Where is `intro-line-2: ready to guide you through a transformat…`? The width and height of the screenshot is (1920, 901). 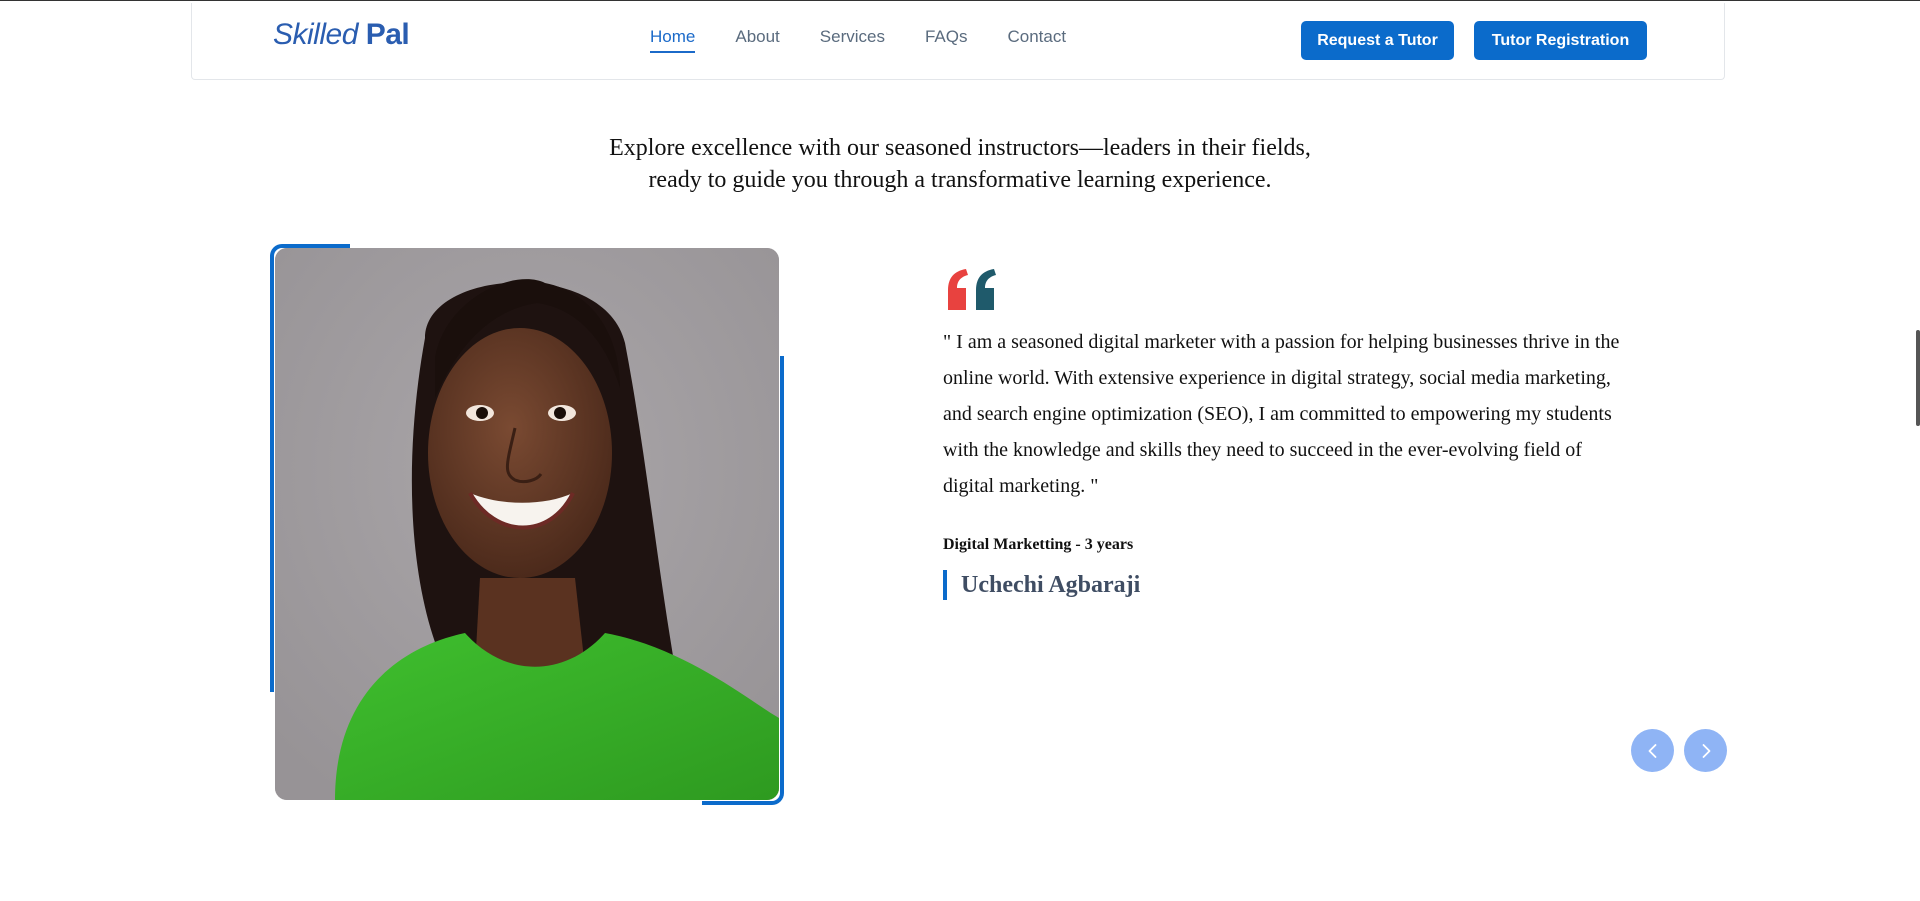 intro-line-2: ready to guide you through a transformat… is located at coordinates (960, 180).